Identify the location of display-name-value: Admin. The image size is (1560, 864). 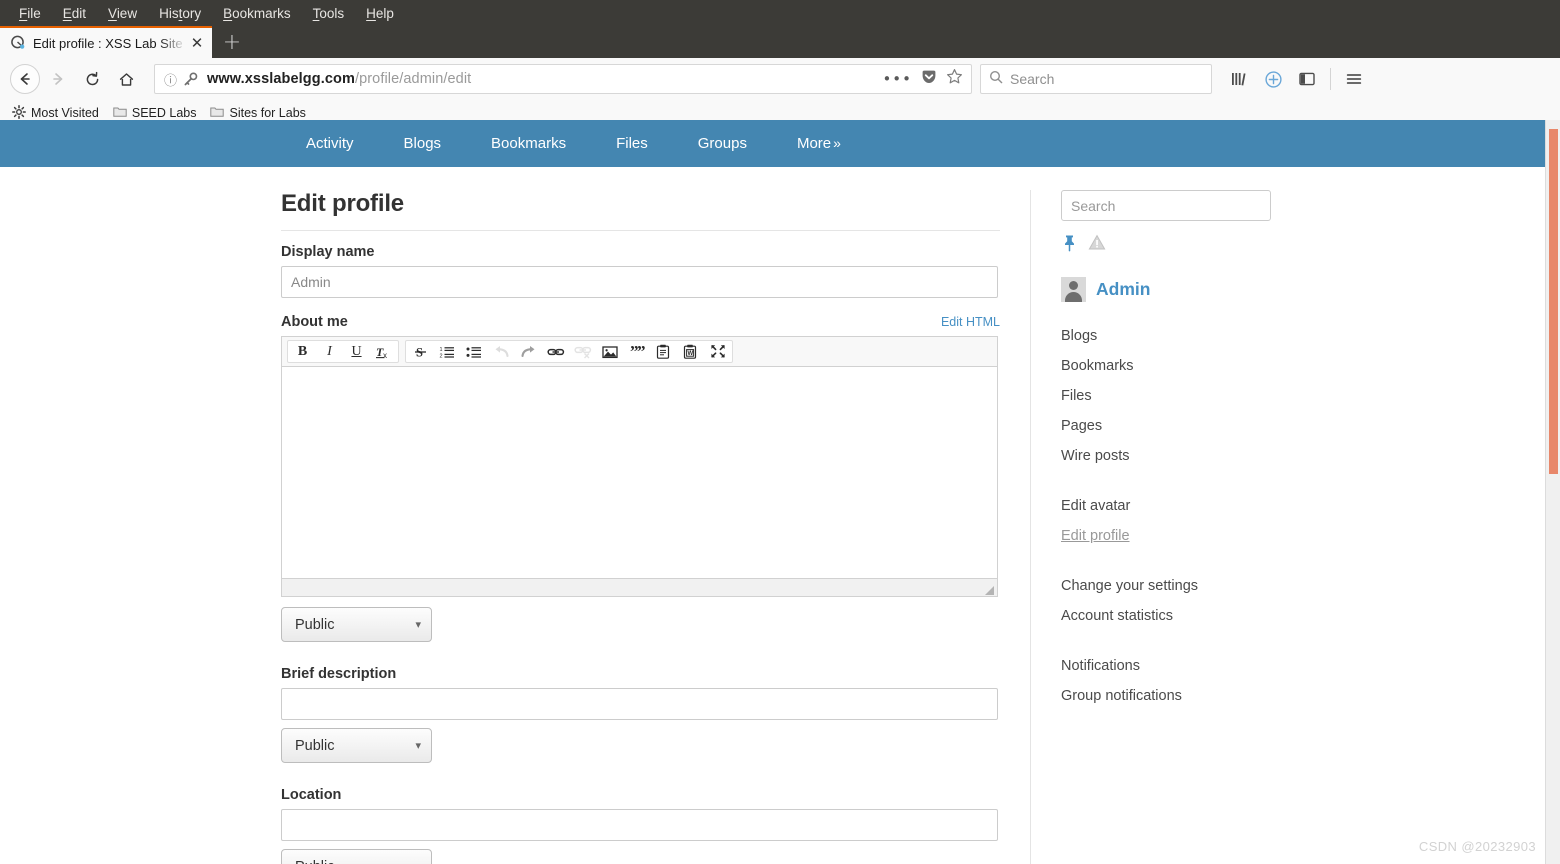
(311, 282).